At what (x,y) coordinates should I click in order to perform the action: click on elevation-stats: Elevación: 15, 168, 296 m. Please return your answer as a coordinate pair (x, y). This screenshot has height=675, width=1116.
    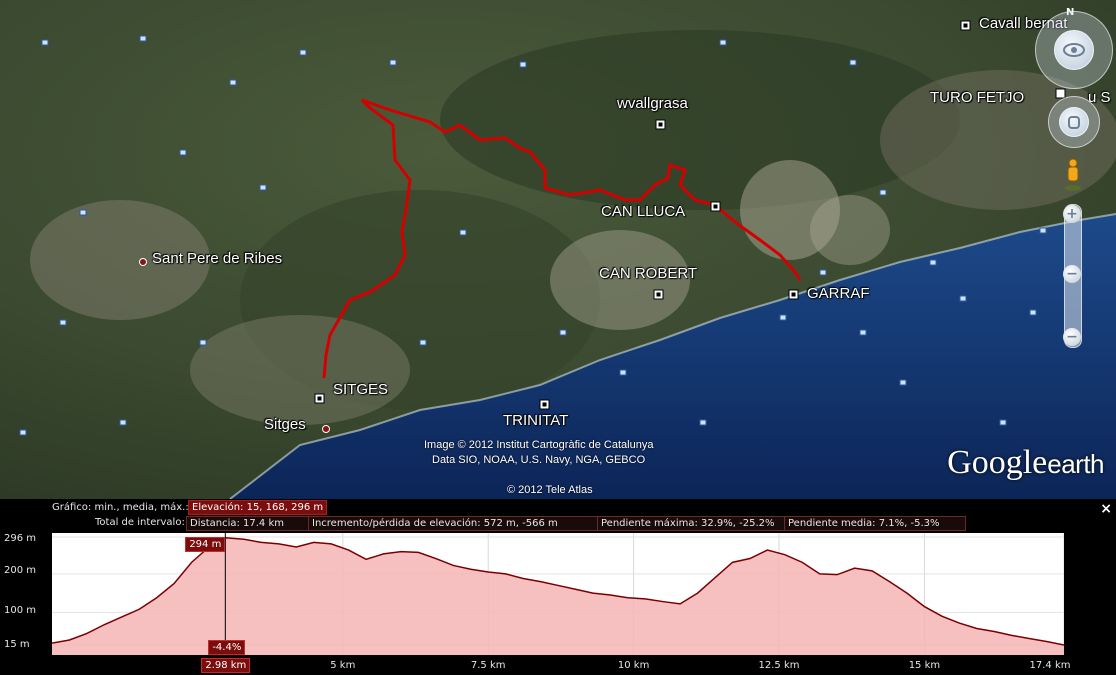
    Looking at the image, I should click on (258, 507).